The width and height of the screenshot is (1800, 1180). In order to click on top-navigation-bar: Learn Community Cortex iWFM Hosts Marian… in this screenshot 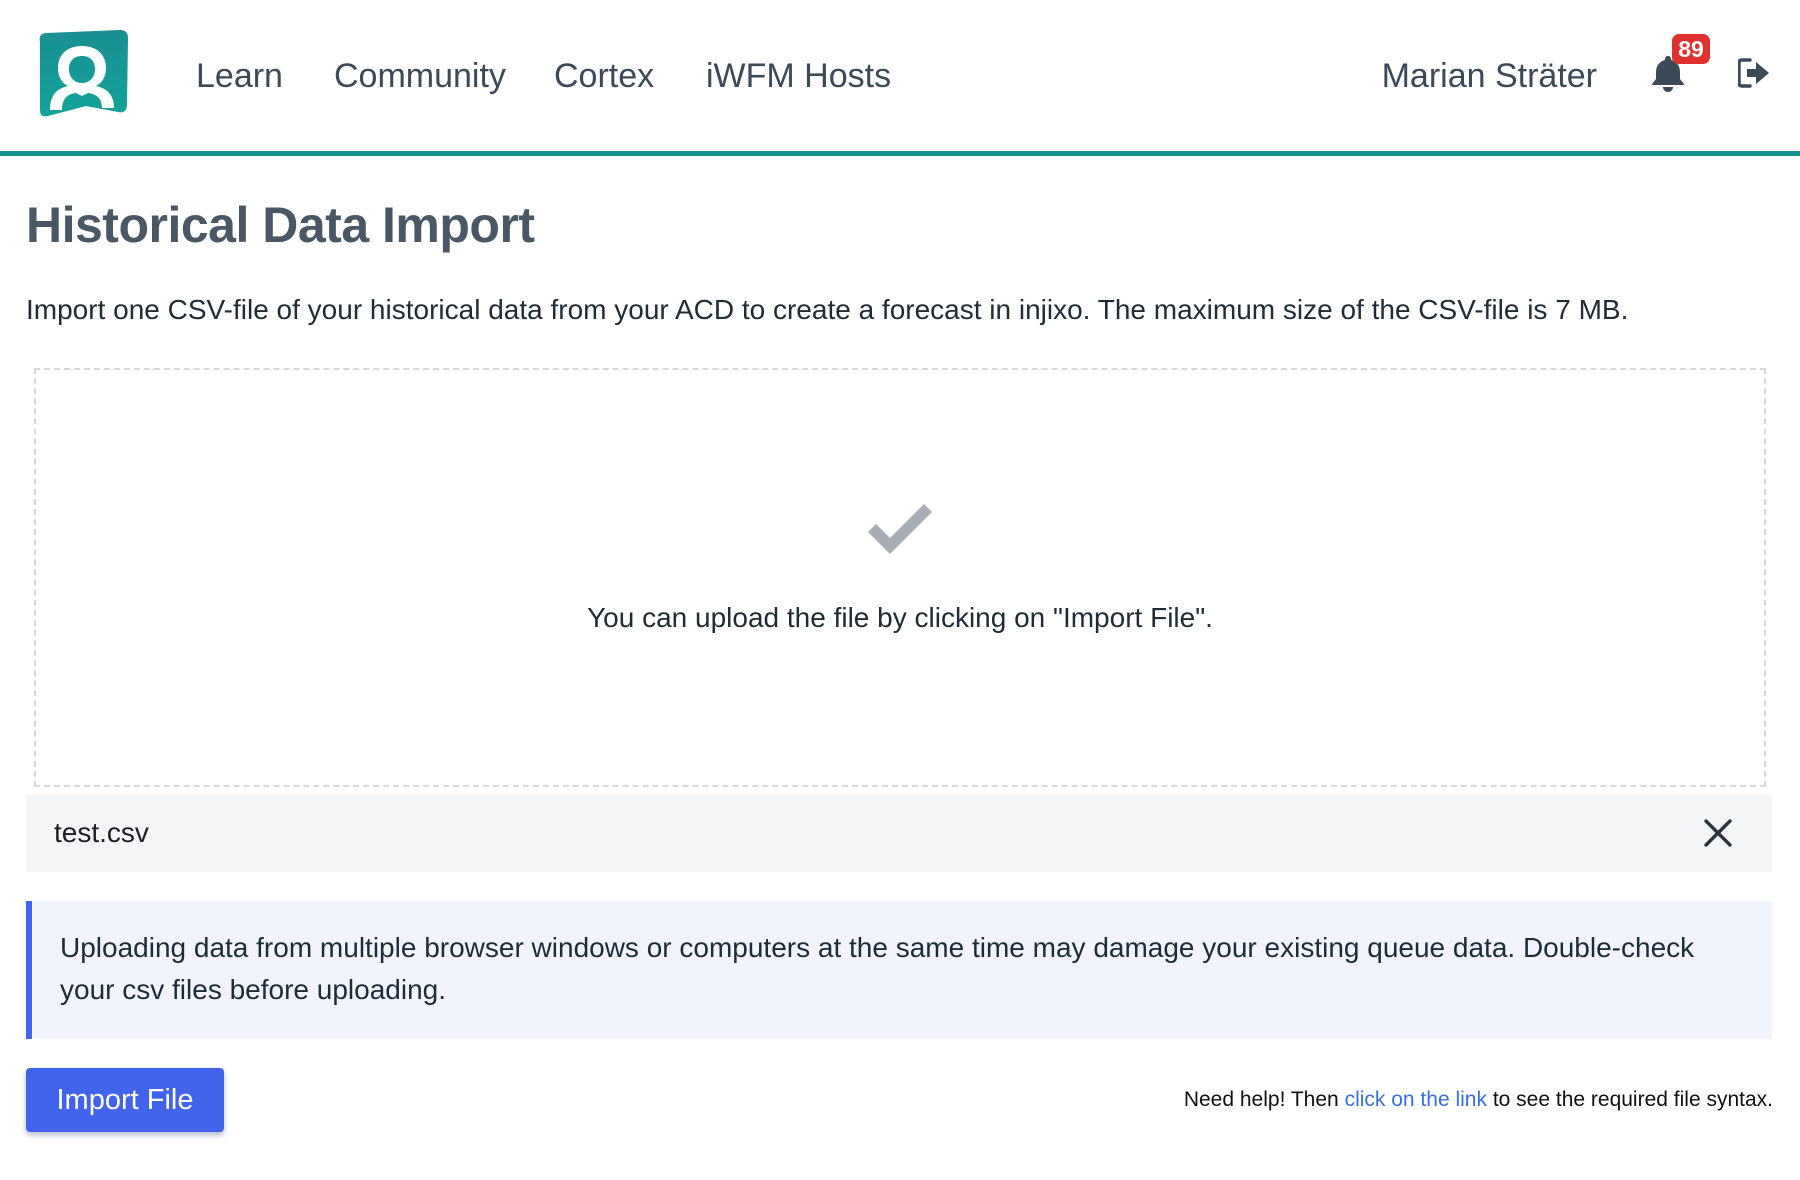, I will do `click(900, 78)`.